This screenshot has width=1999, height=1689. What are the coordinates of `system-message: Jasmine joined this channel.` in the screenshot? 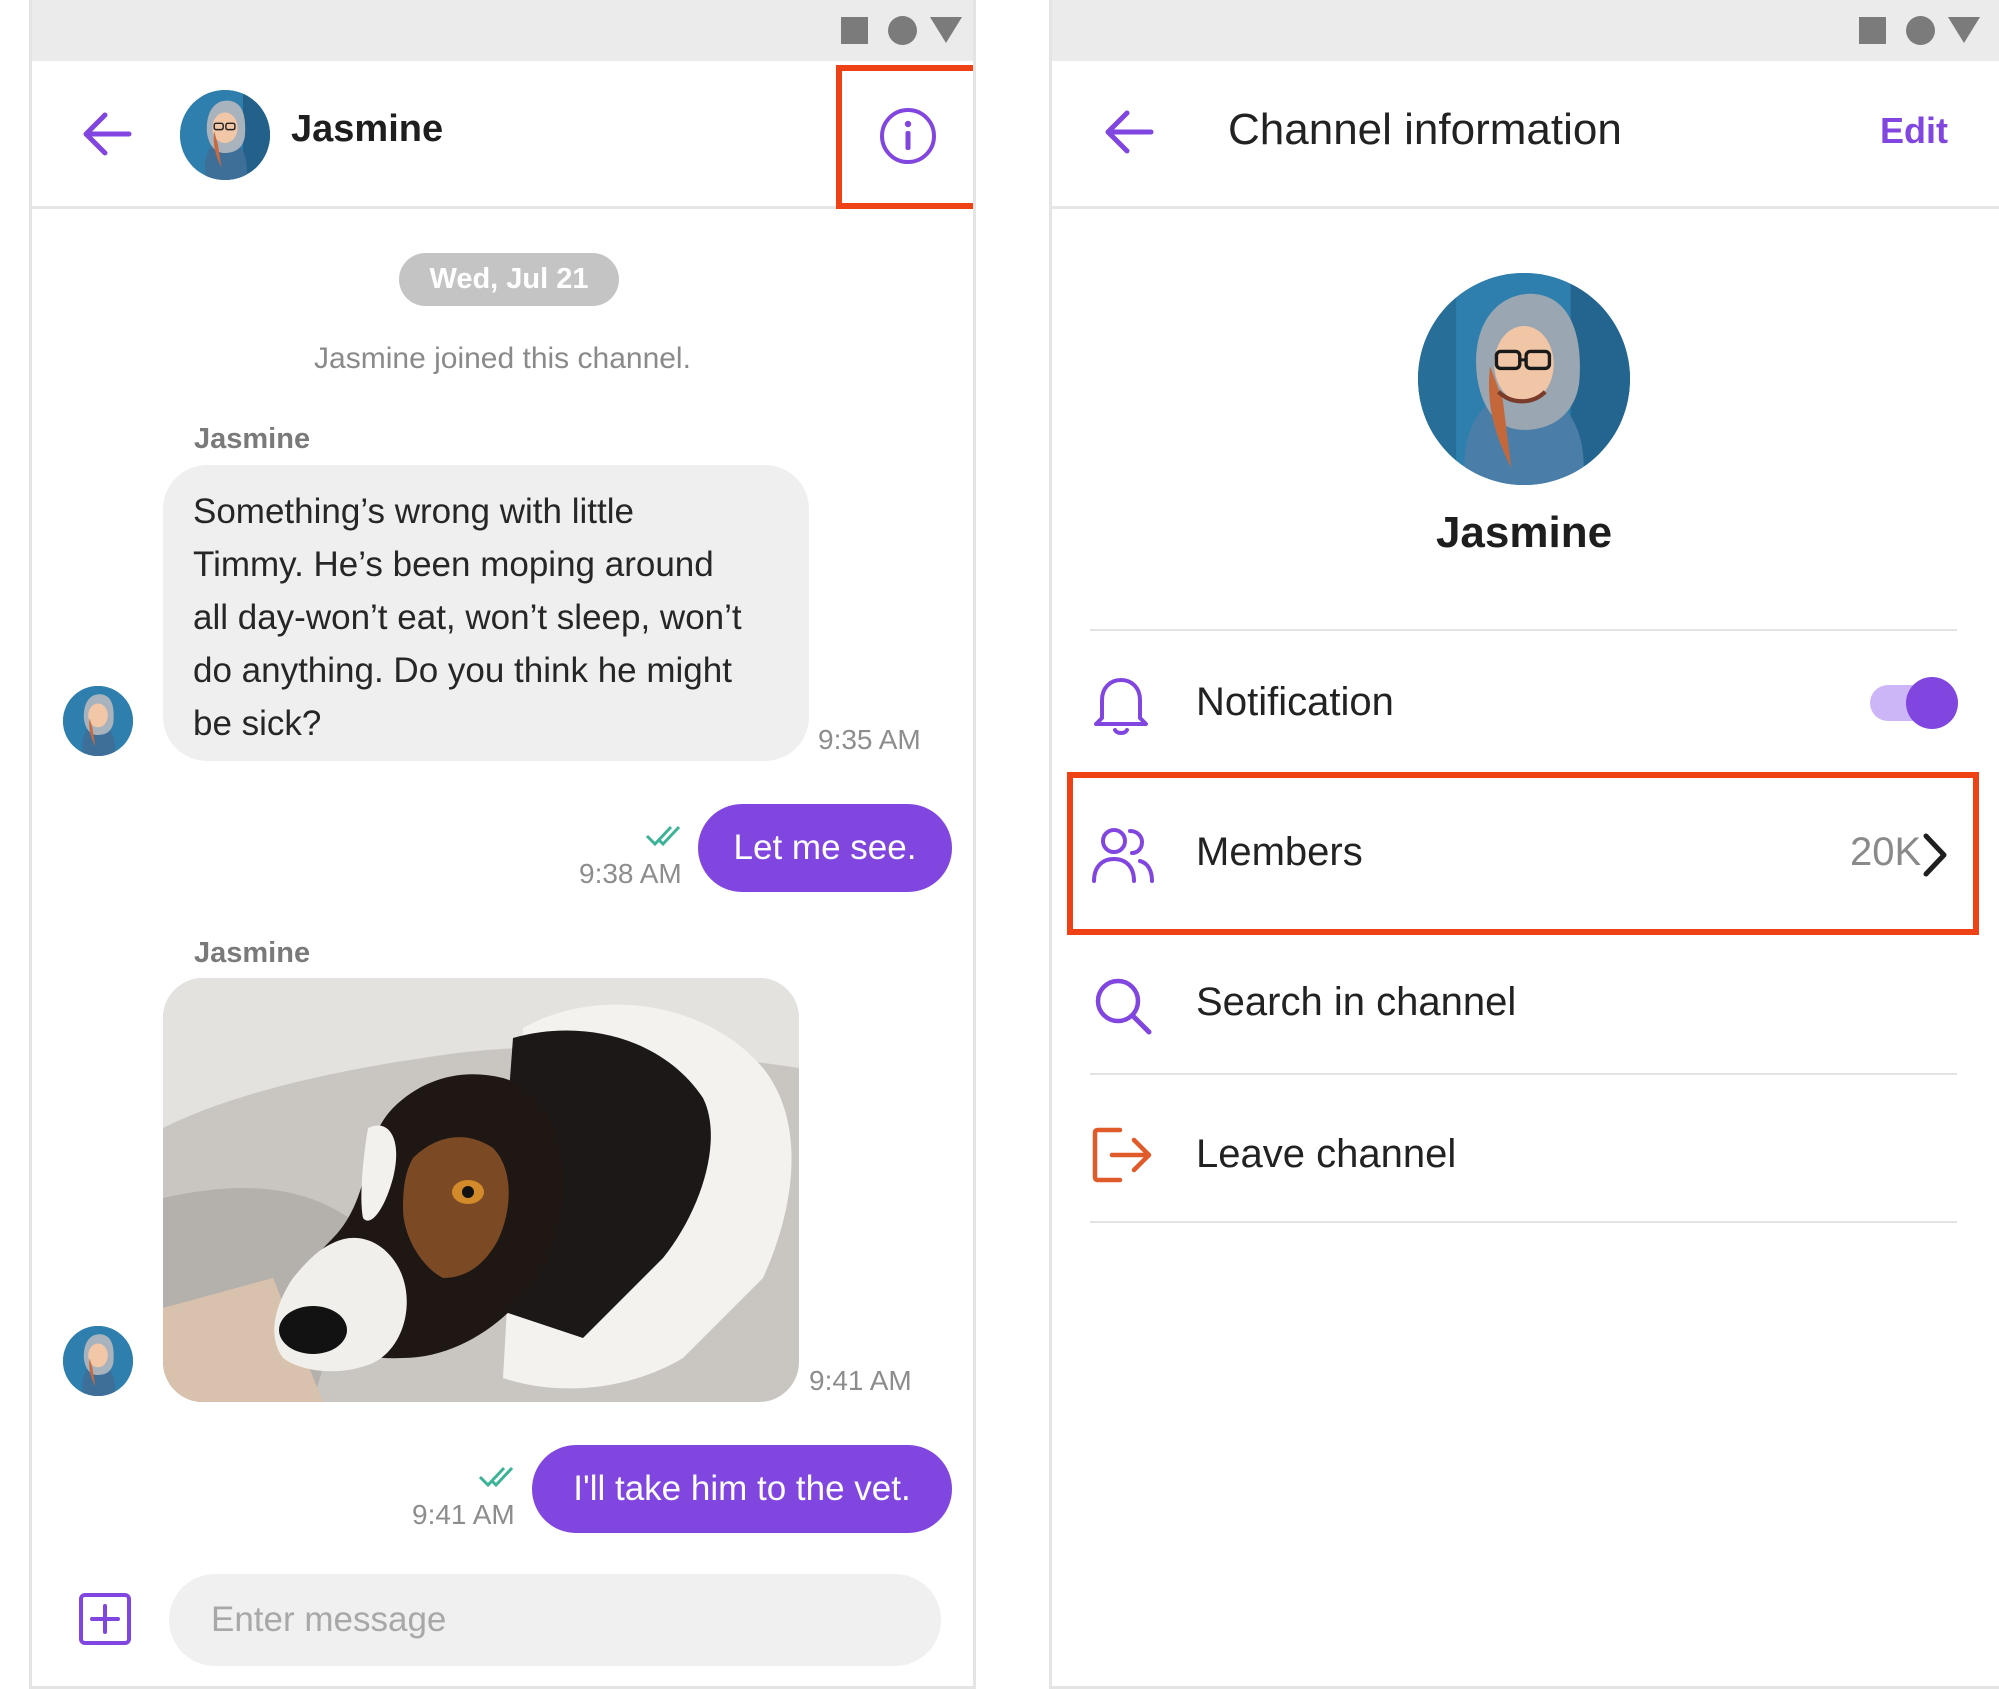 It's located at (502, 358).